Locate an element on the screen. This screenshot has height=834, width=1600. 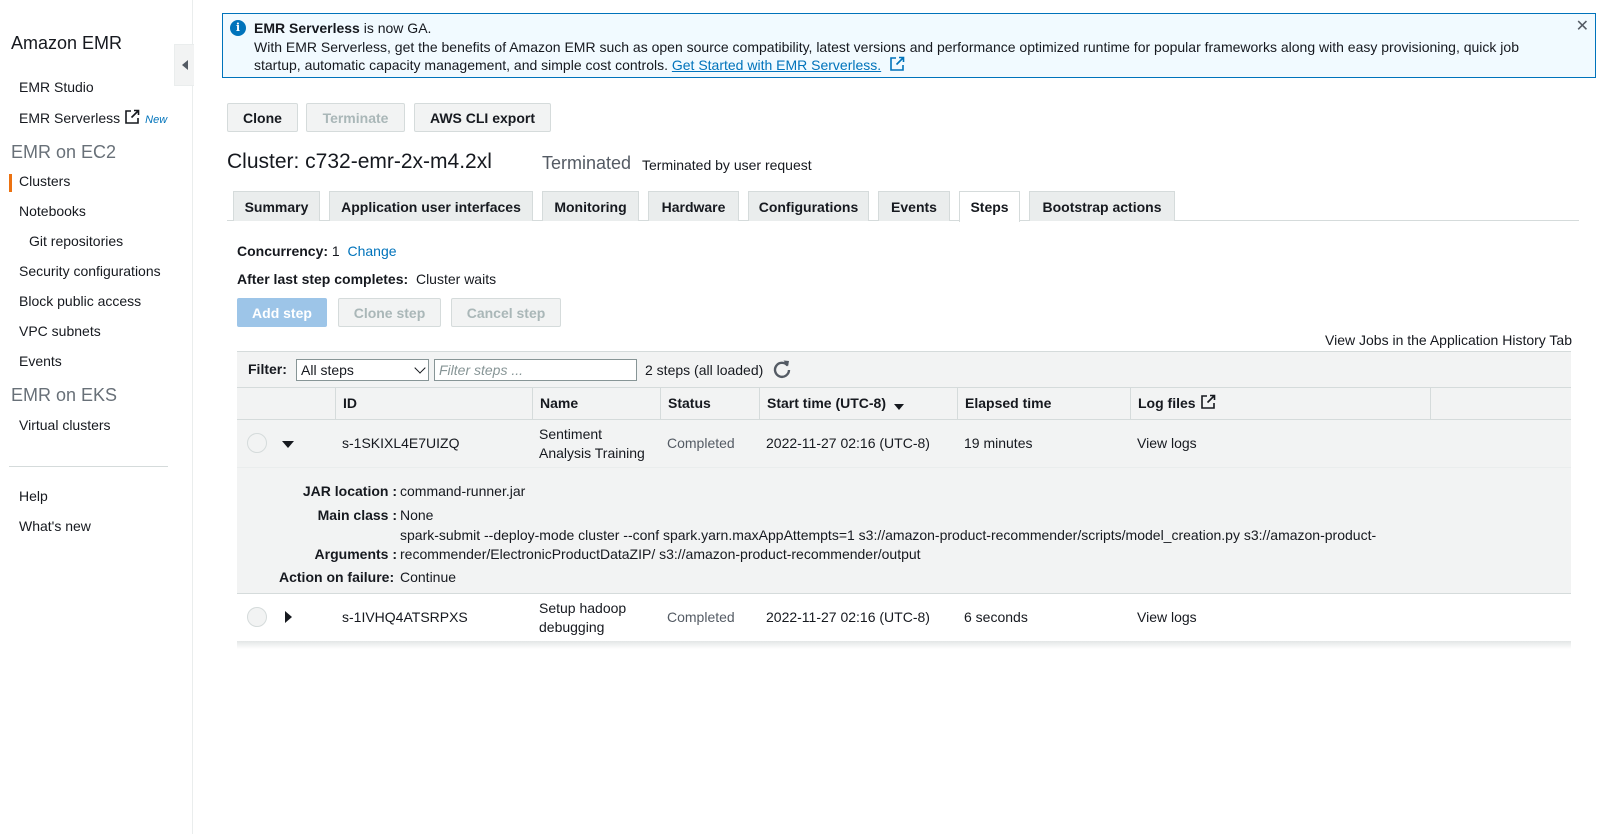
cancel-step-button: Cancel step is located at coordinates (506, 312).